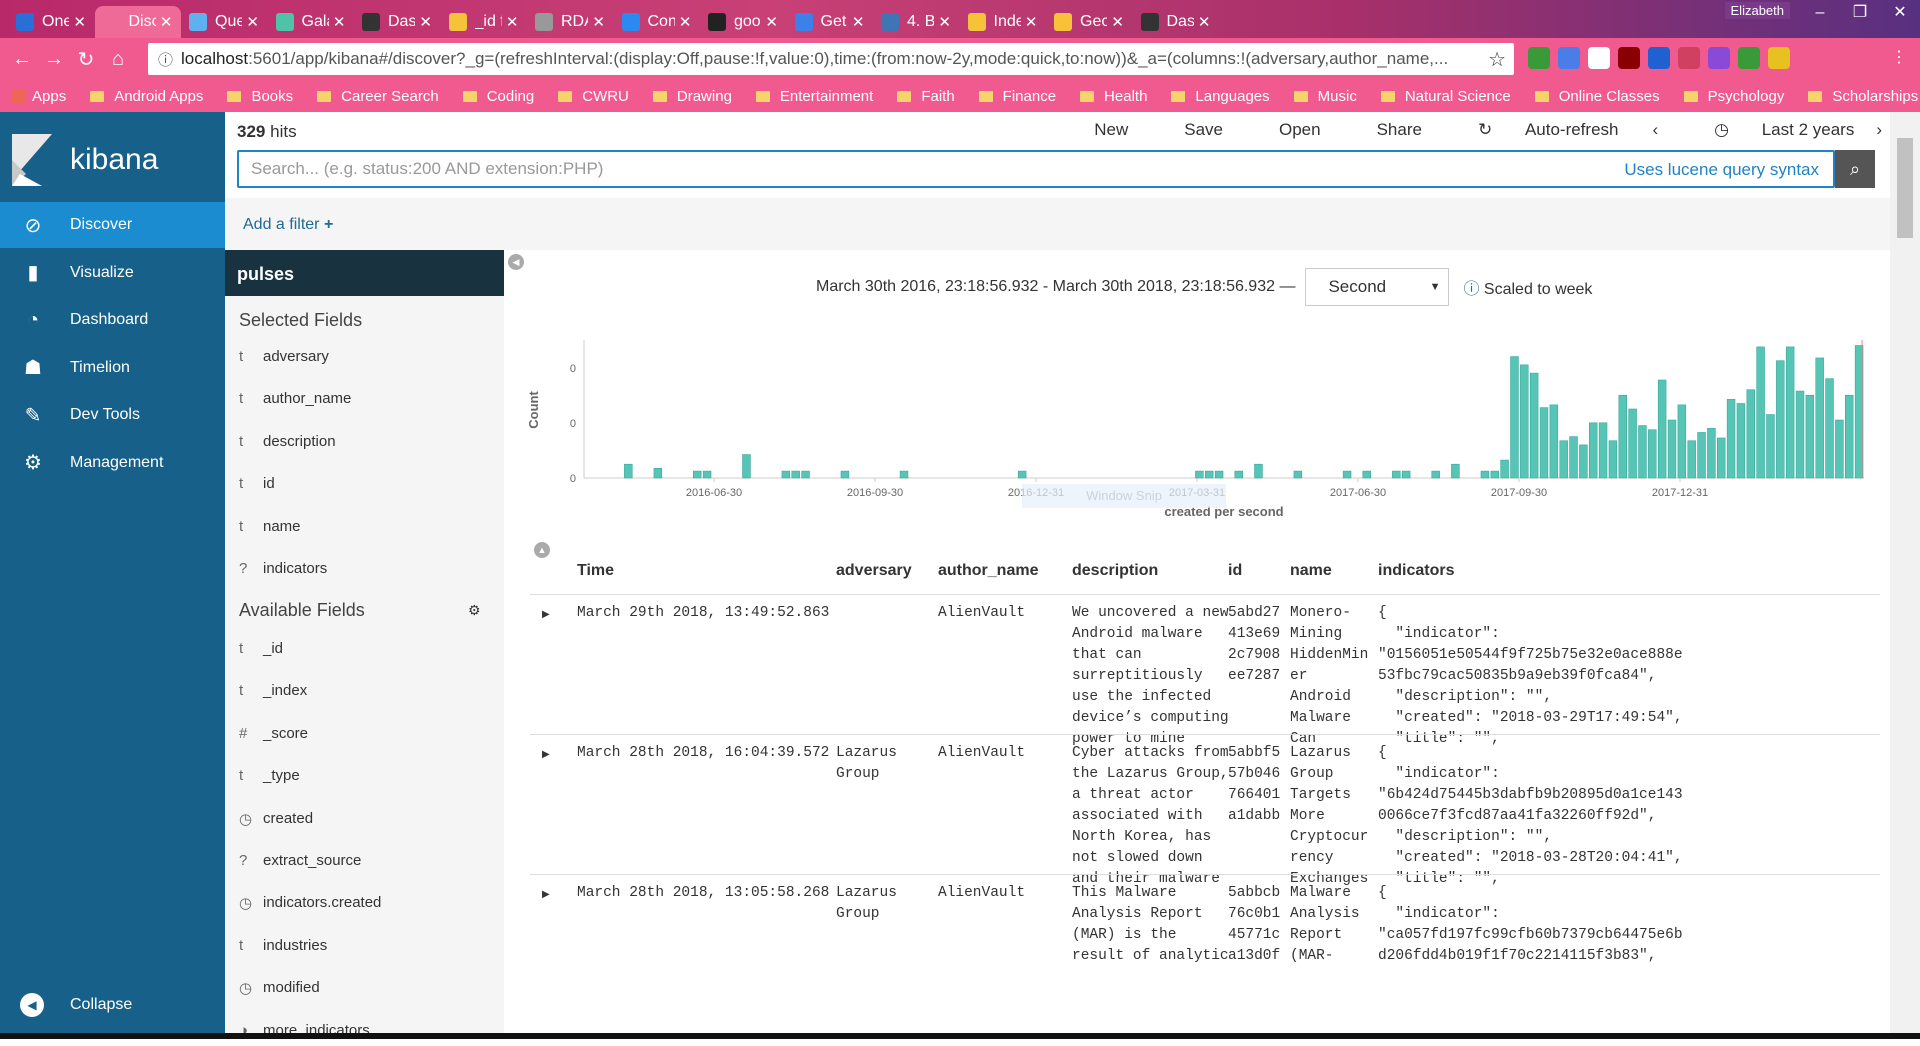  What do you see at coordinates (1003, 22) in the screenshot?
I see `browser-tab: Index✕` at bounding box center [1003, 22].